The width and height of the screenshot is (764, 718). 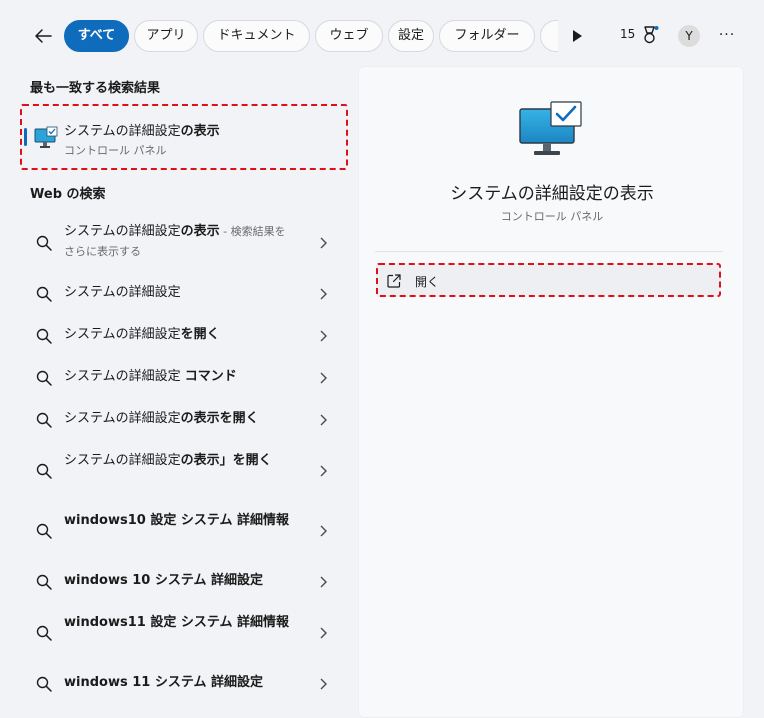 I want to click on best-match-heading: 最も一致する検索結果, so click(x=95, y=88).